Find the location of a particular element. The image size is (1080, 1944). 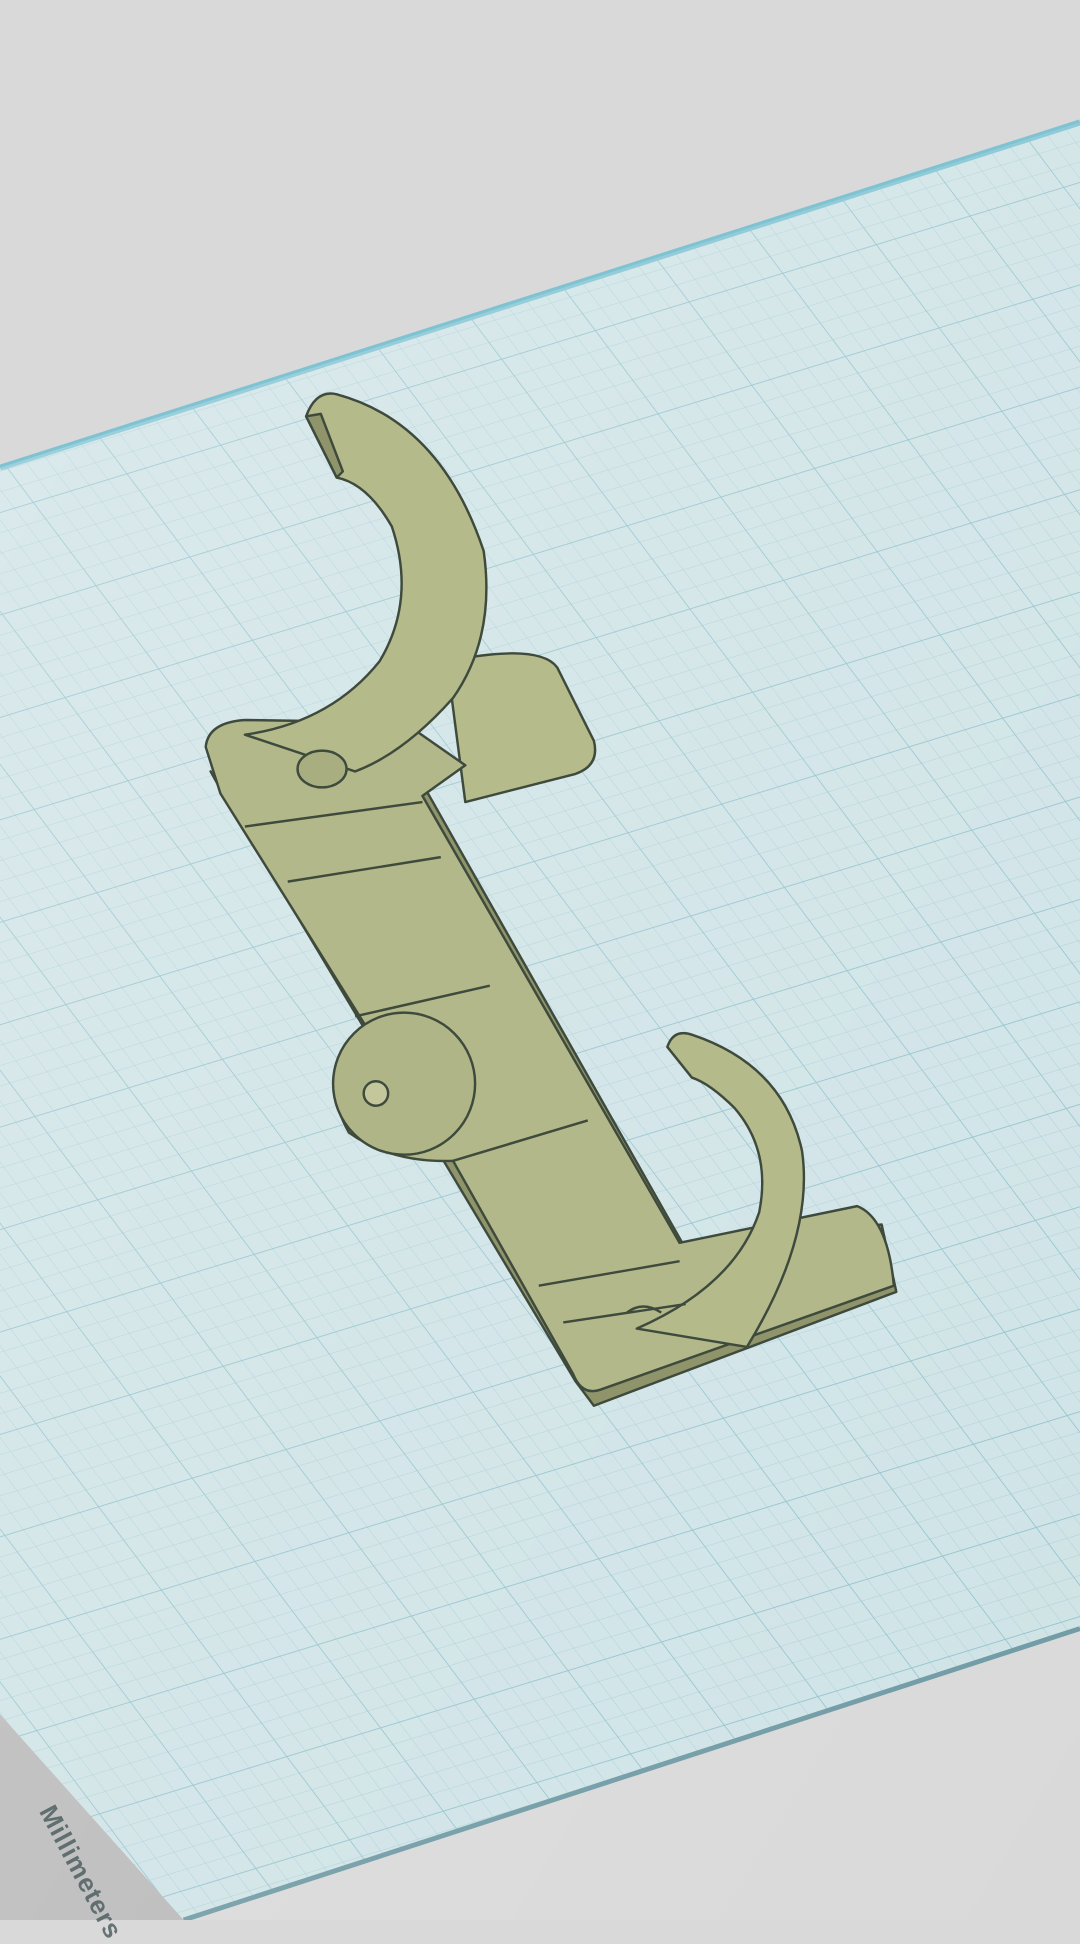

upper-nub is located at coordinates (322, 769).